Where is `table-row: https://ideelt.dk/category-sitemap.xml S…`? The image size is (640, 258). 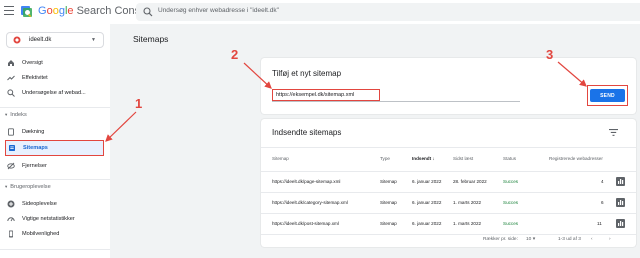
table-row: https://ideelt.dk/category-sitemap.xml S… is located at coordinates (448, 202).